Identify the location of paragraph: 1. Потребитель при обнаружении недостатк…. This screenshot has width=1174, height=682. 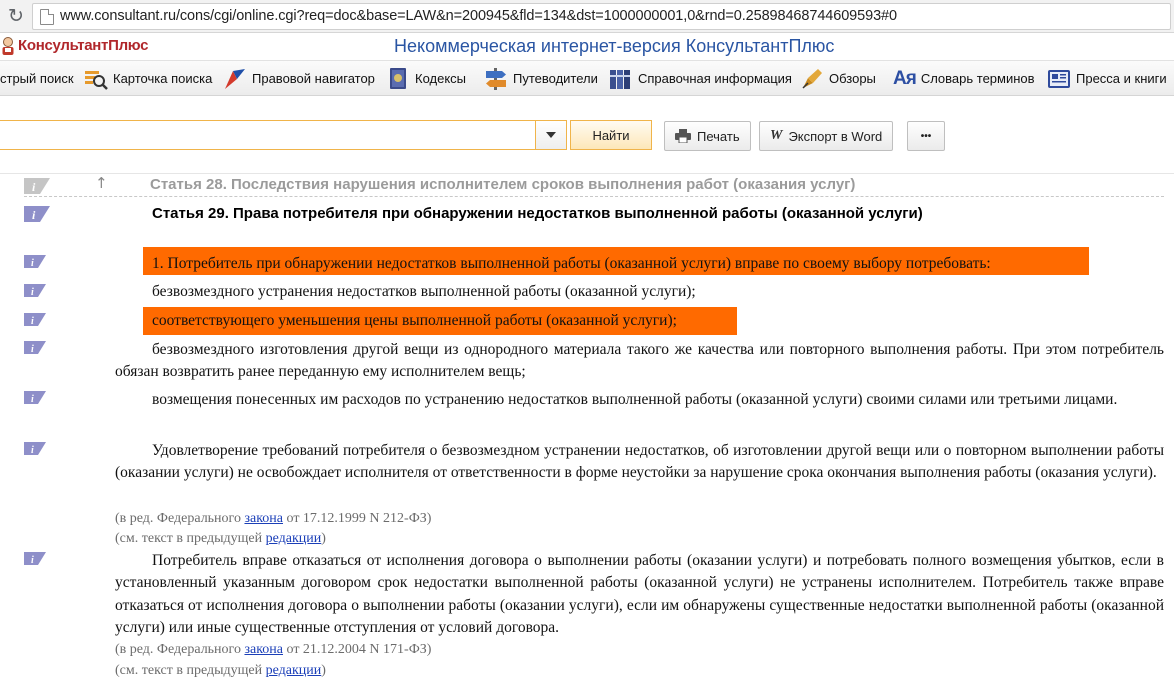
(571, 263).